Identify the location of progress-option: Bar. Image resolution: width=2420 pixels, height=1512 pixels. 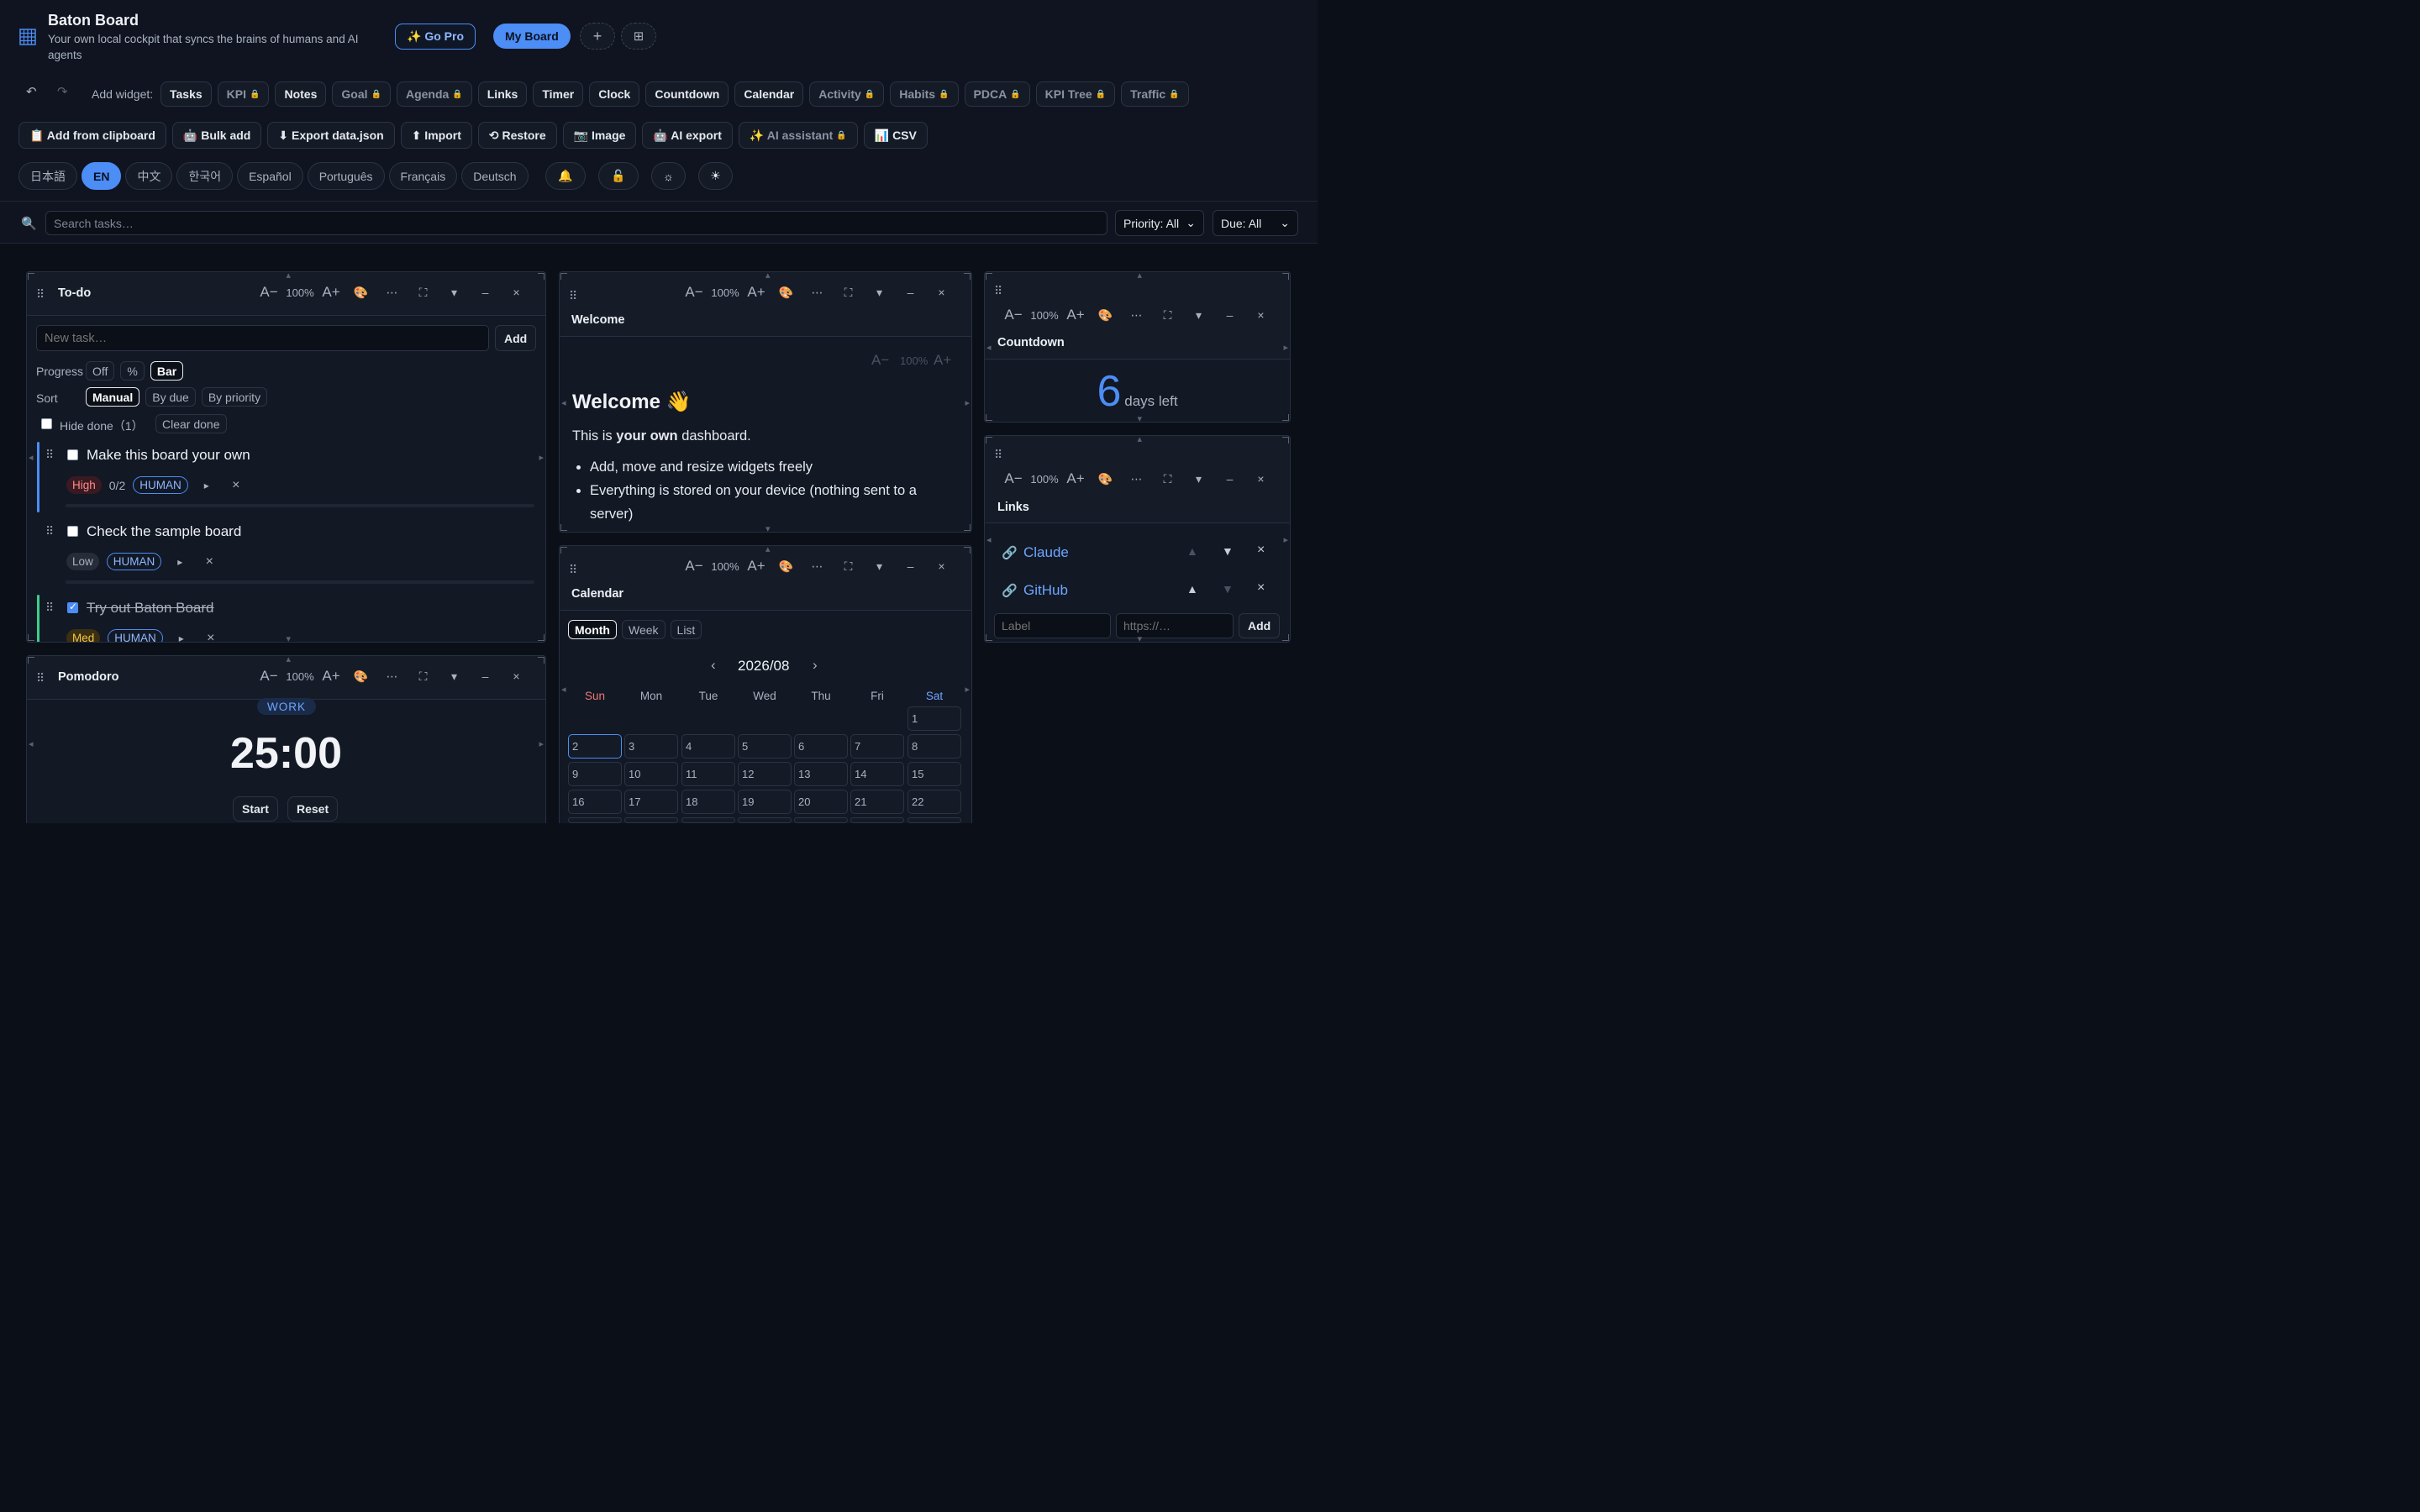
(167, 371).